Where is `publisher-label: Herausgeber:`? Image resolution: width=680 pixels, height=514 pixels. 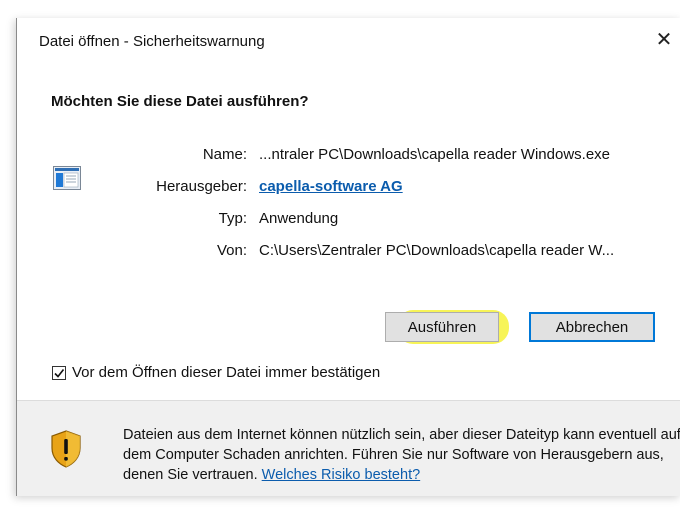
publisher-label: Herausgeber: is located at coordinates (201, 186).